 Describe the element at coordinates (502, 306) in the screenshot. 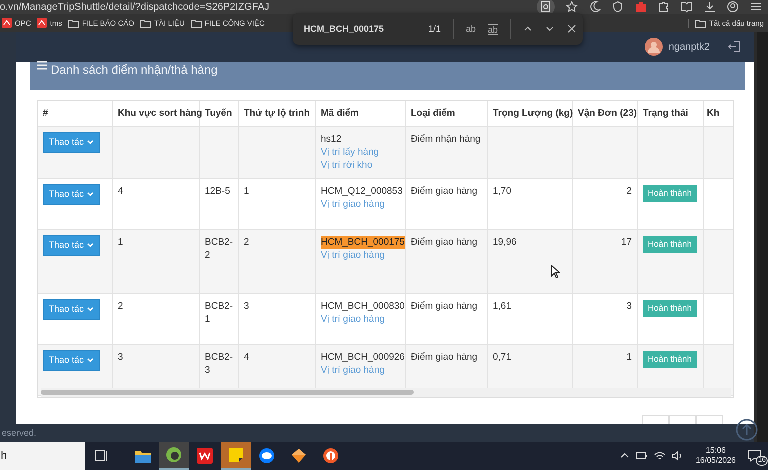

I see `table-cell: 1,61` at that location.